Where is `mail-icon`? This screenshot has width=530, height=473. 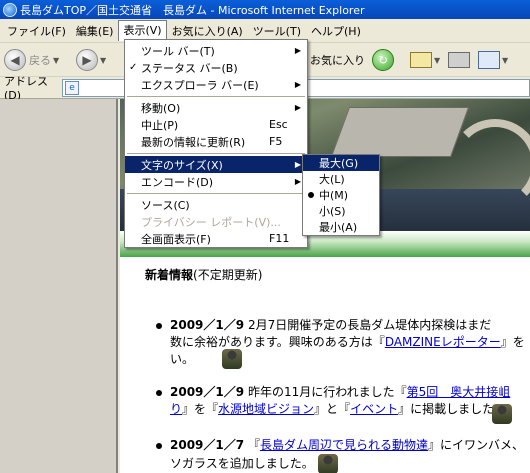
mail-icon is located at coordinates (421, 60).